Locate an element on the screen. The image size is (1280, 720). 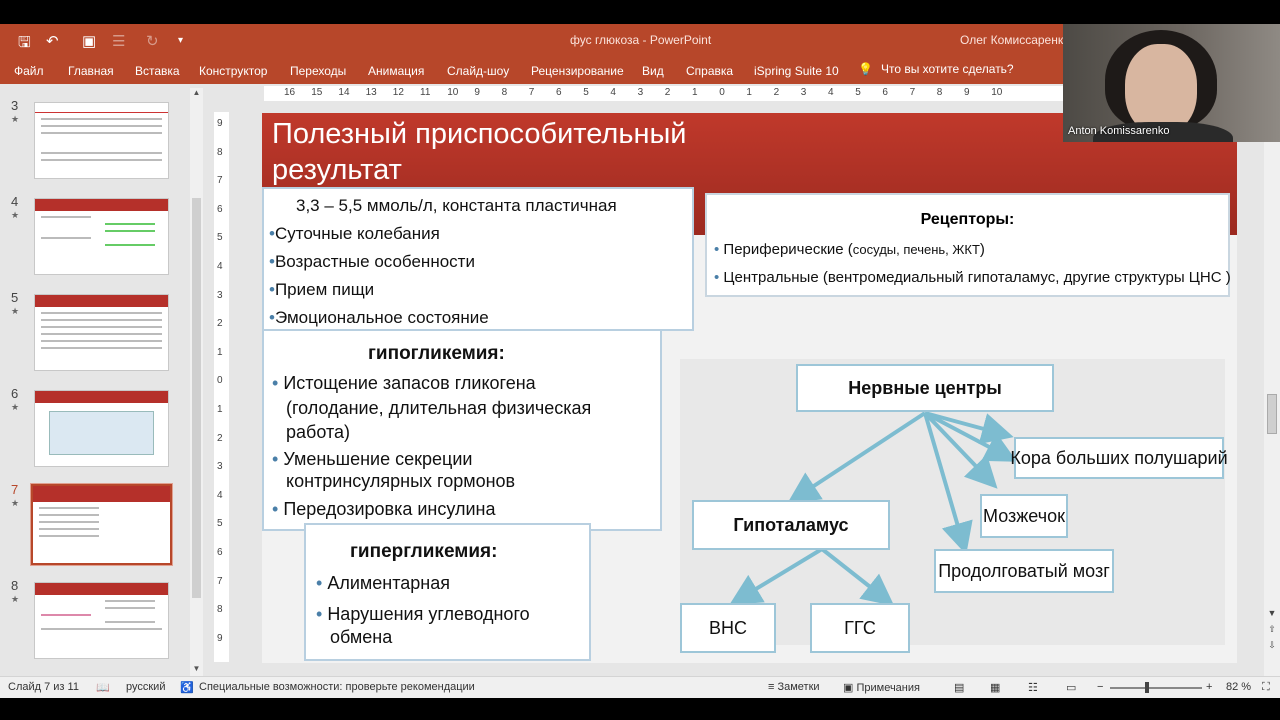
node-cerebellum: Мозжечок is located at coordinates (1024, 516).